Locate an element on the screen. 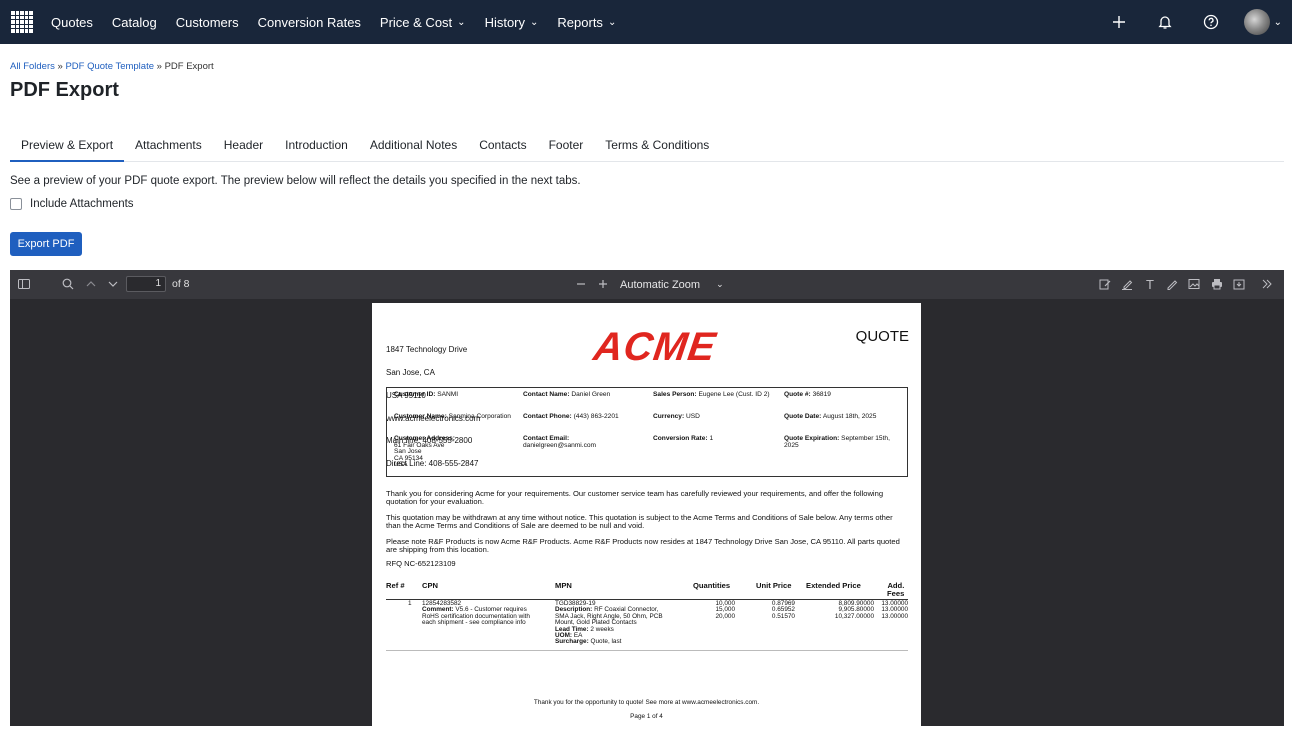  item-add-fees: 13.00000 13.00000 13.00000 is located at coordinates (894, 610).